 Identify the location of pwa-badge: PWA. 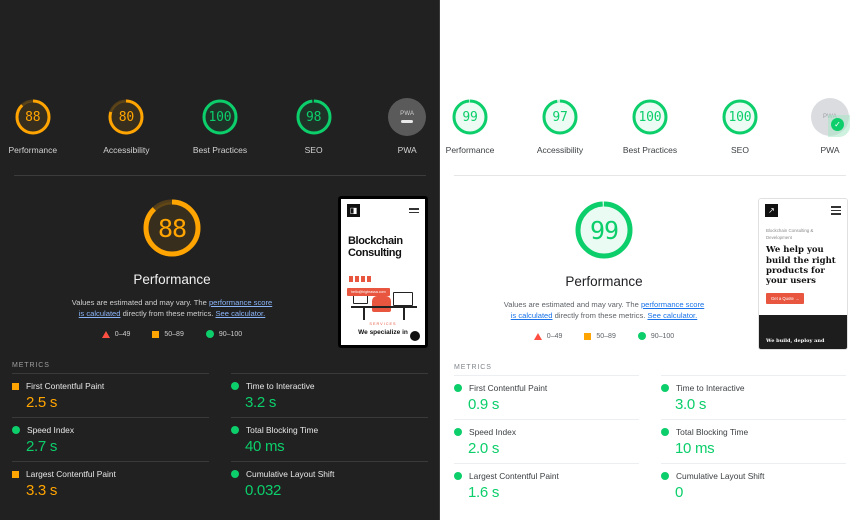
(407, 117).